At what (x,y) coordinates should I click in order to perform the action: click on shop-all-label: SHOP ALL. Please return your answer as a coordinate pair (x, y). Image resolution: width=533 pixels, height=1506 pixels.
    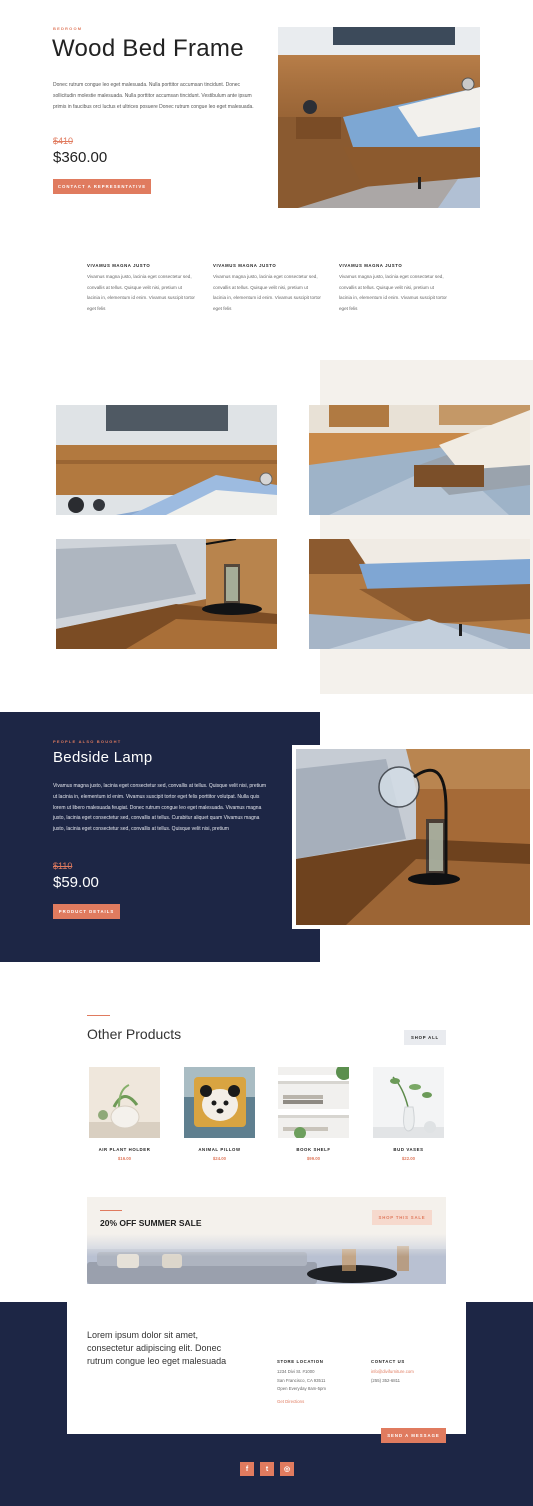
    Looking at the image, I should click on (425, 1037).